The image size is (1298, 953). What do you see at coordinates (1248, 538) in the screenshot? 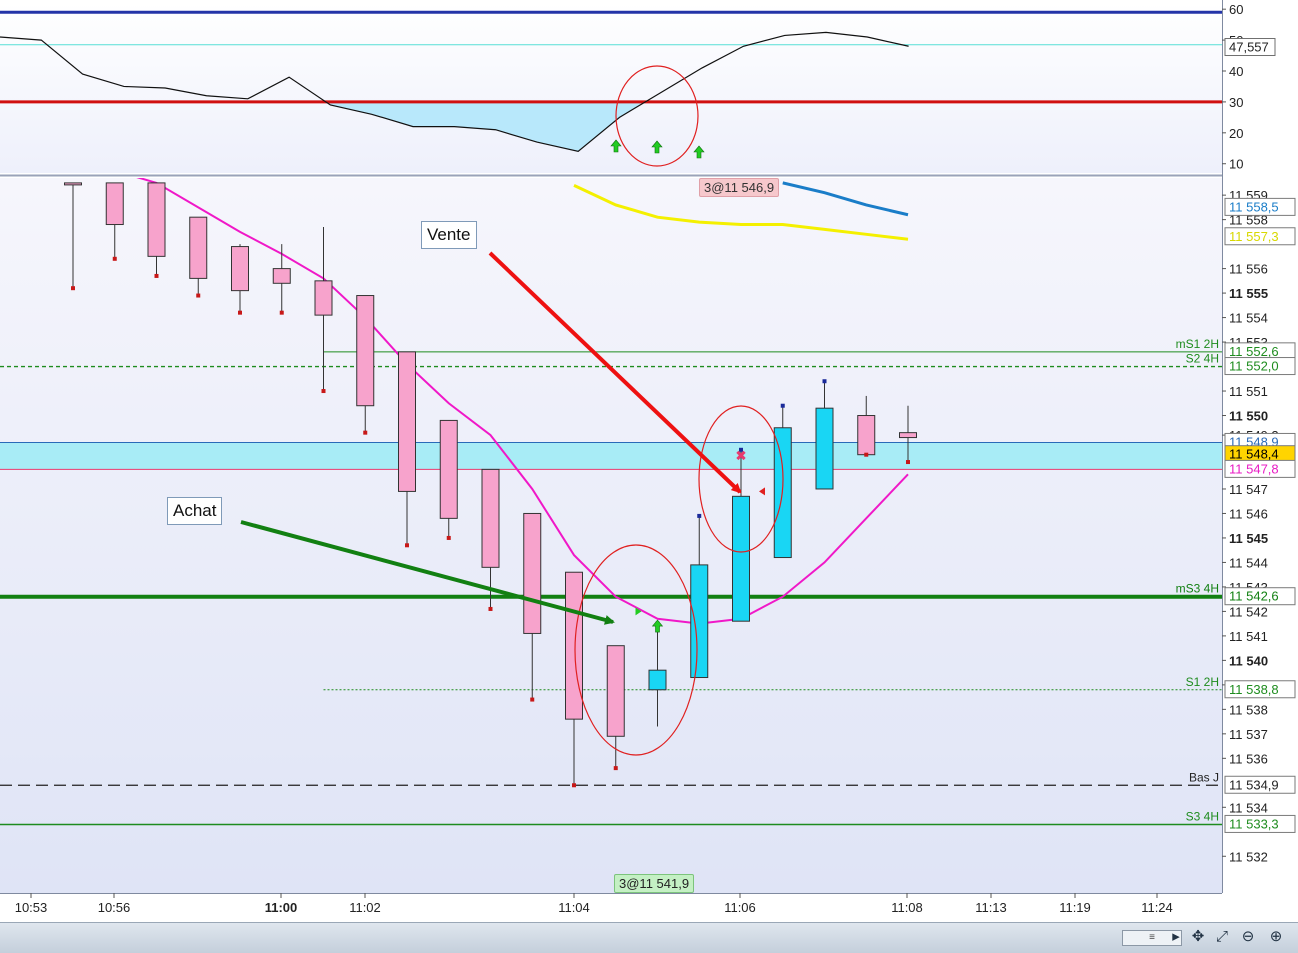
I see `price-tick-label: 11 545` at bounding box center [1248, 538].